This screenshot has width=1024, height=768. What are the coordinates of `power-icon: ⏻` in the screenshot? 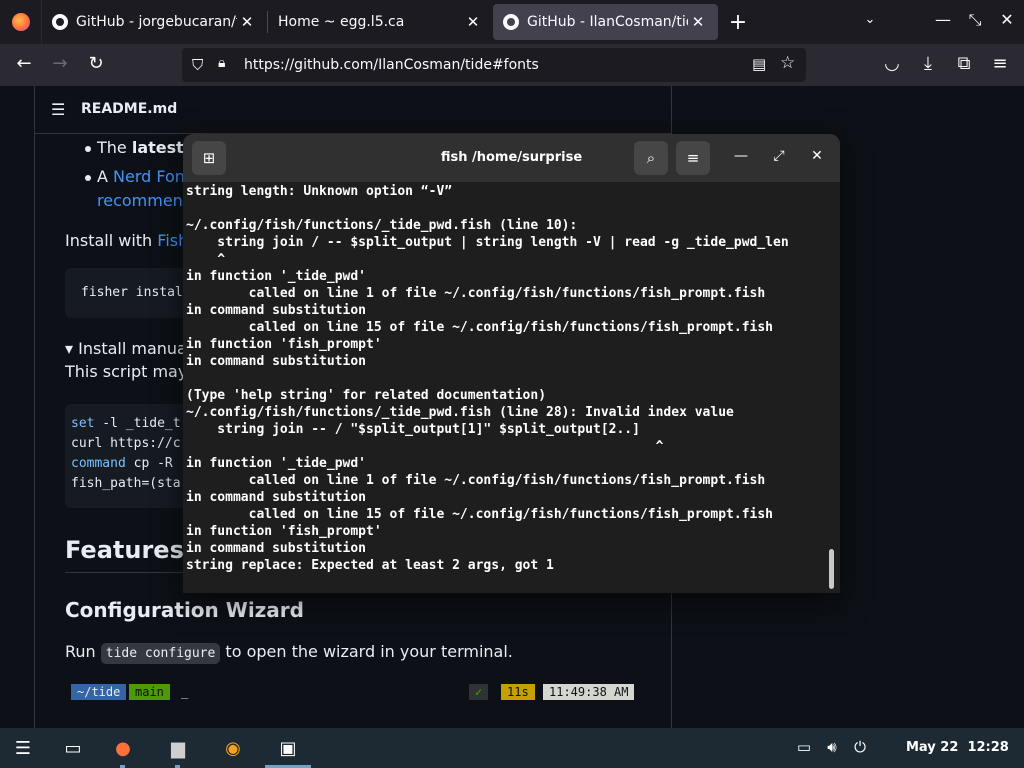 It's located at (860, 747).